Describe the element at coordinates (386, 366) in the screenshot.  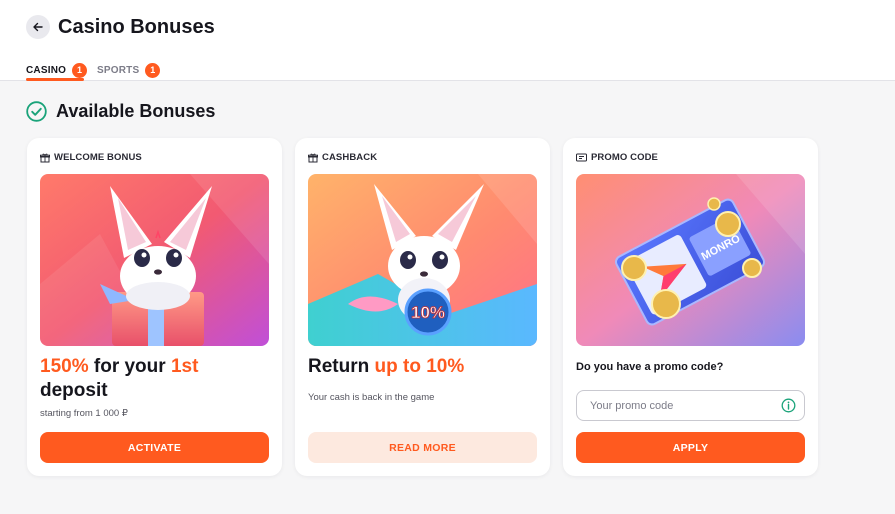
I see `bonus-headline: Return up to 10%` at that location.